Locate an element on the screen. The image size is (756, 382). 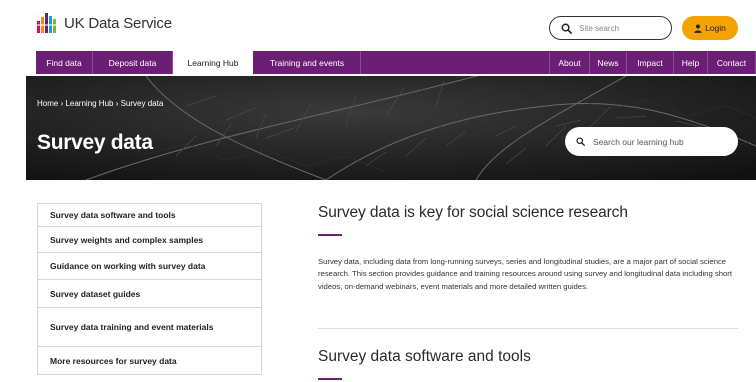
nav-item-news: News is located at coordinates (608, 62).